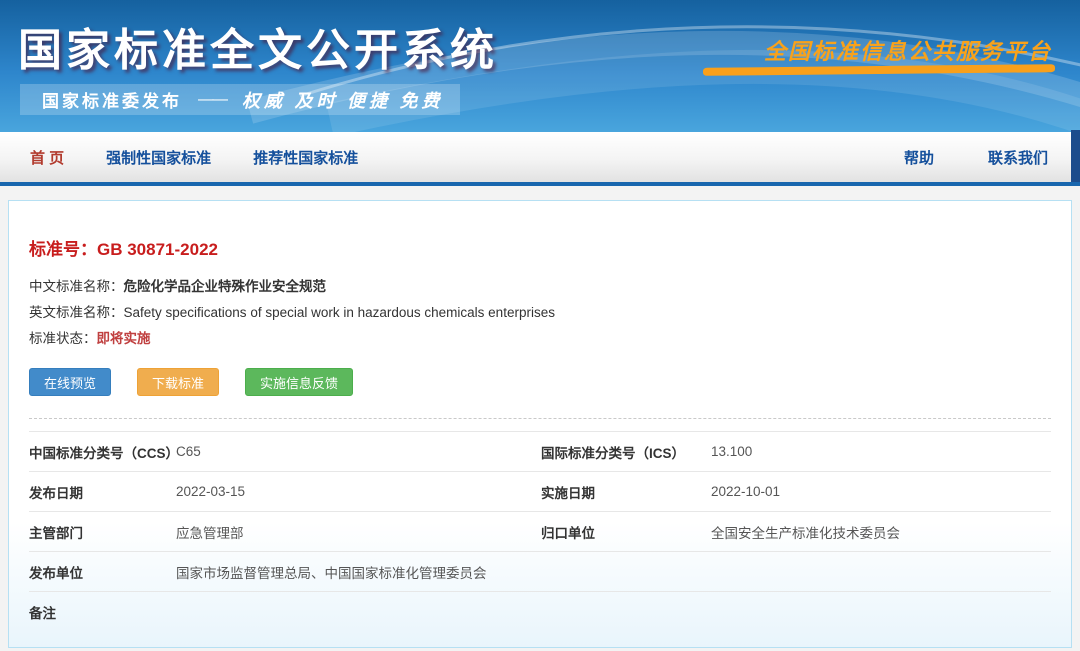  I want to click on site-title: 国家标准全文公开系统, so click(258, 50).